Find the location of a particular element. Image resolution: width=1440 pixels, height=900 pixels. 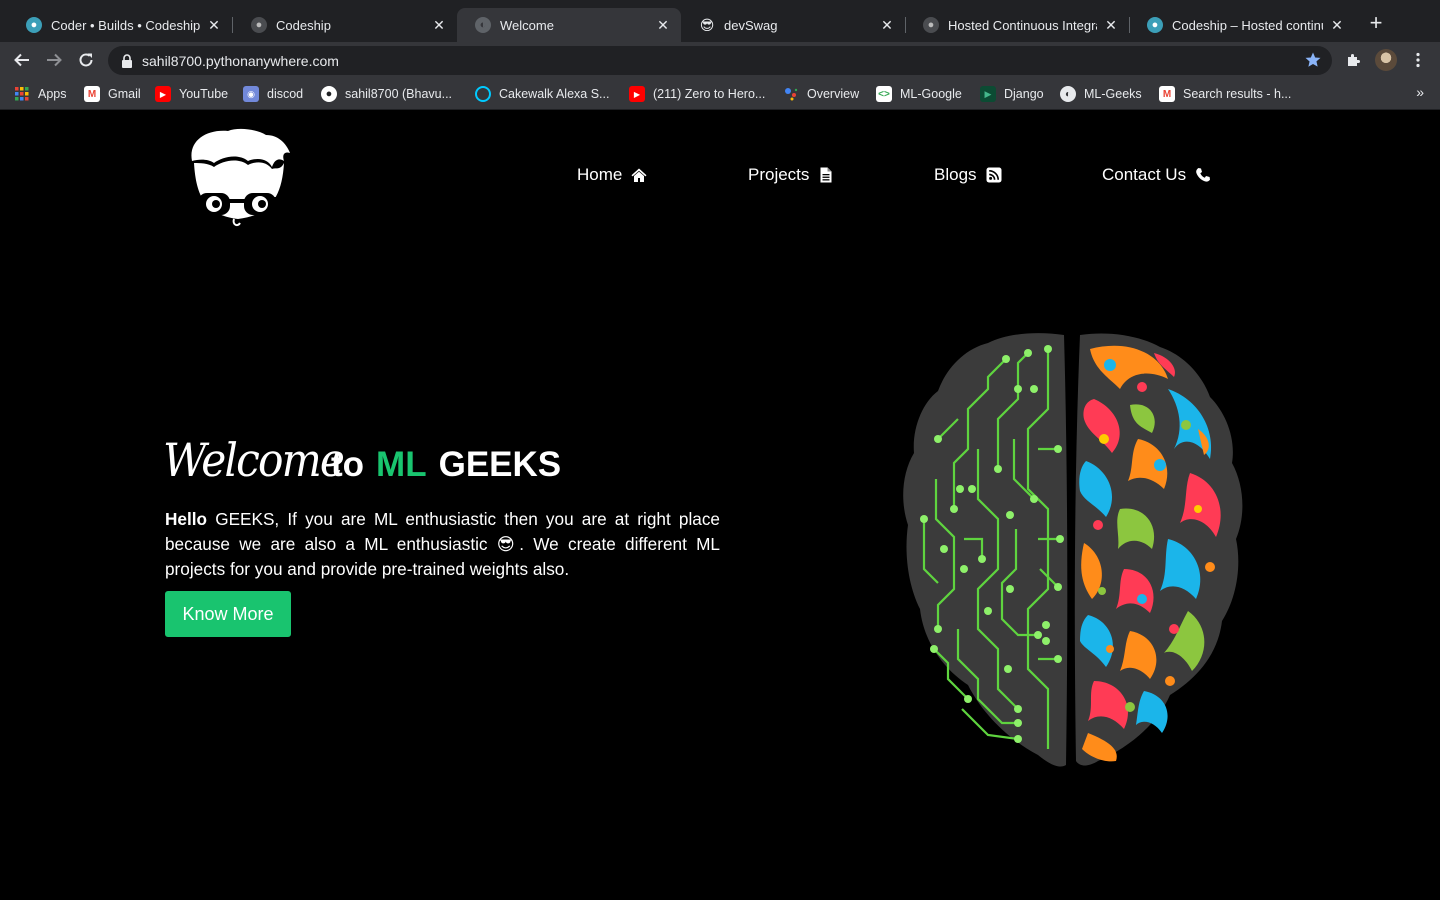

tab-title: Coder • Builds • Codeship is located at coordinates (125, 25).